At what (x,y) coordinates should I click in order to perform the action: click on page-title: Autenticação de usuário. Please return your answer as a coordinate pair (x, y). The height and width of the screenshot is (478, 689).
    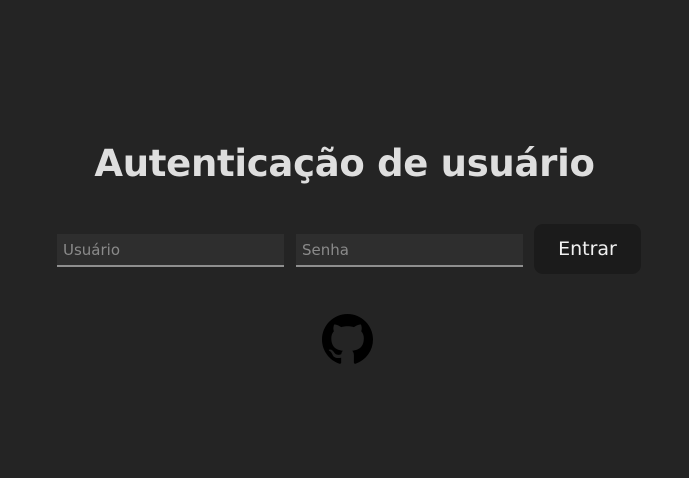
    Looking at the image, I should click on (344, 163).